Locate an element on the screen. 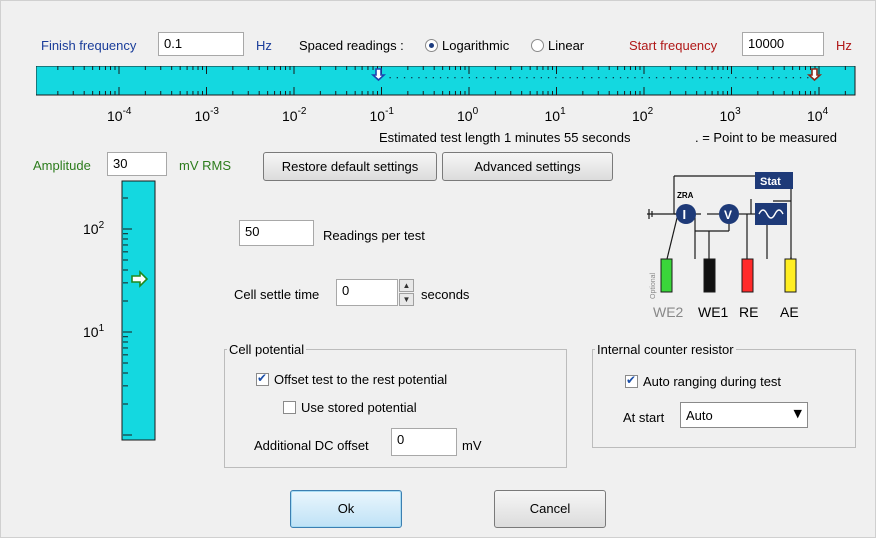 The width and height of the screenshot is (876, 538). radio-logarithmic-label: Logarithmic is located at coordinates (476, 45).